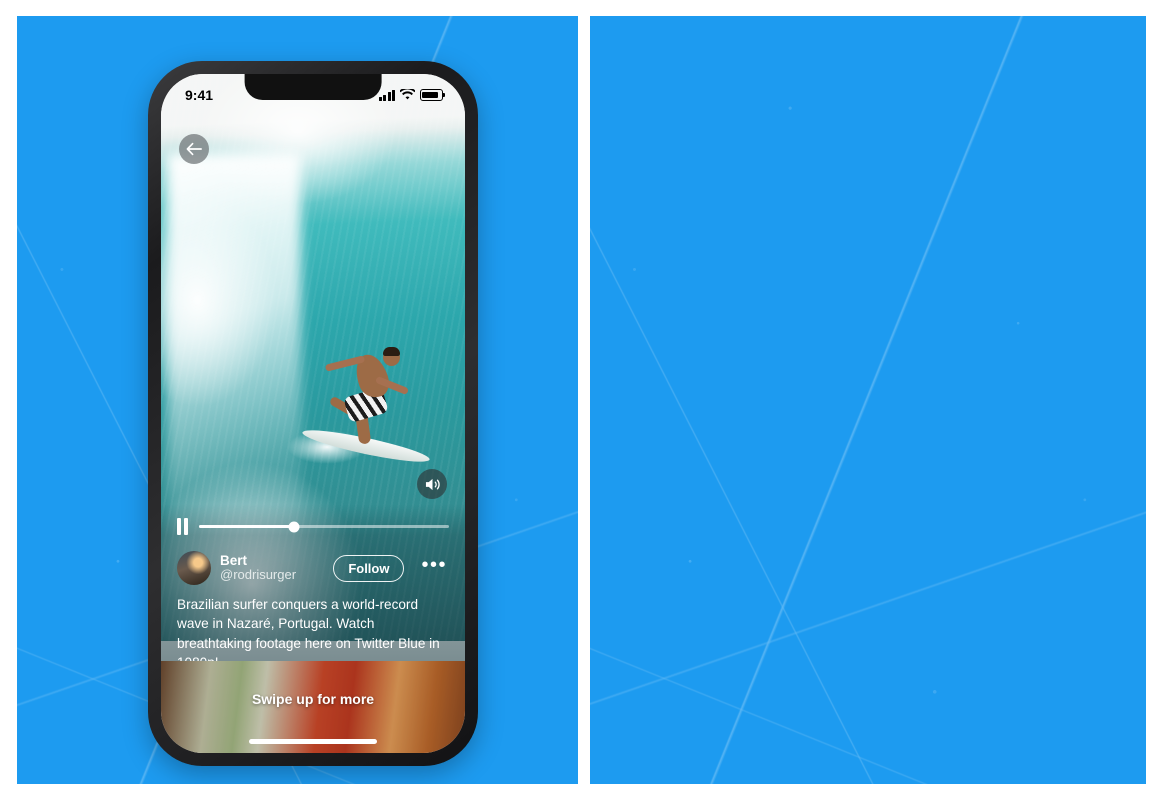  Describe the element at coordinates (294, 526) in the screenshot. I see `scrubber-knob` at that location.